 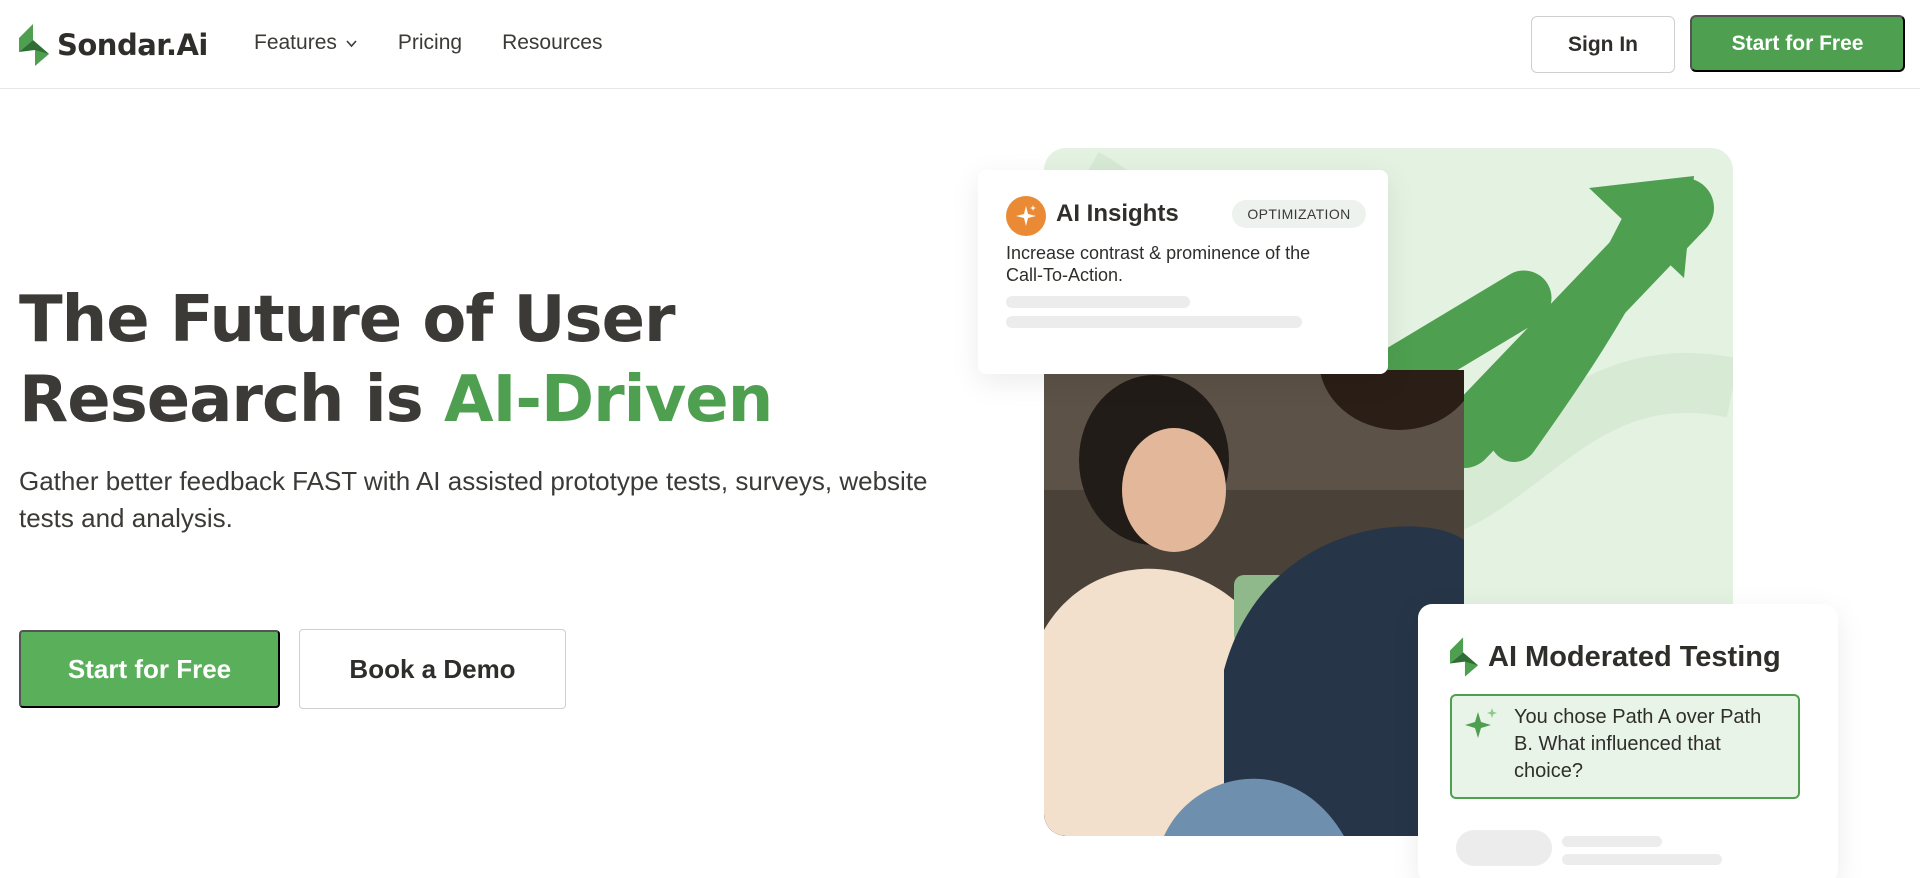 I want to click on nav-link-label: Pricing, so click(x=430, y=42).